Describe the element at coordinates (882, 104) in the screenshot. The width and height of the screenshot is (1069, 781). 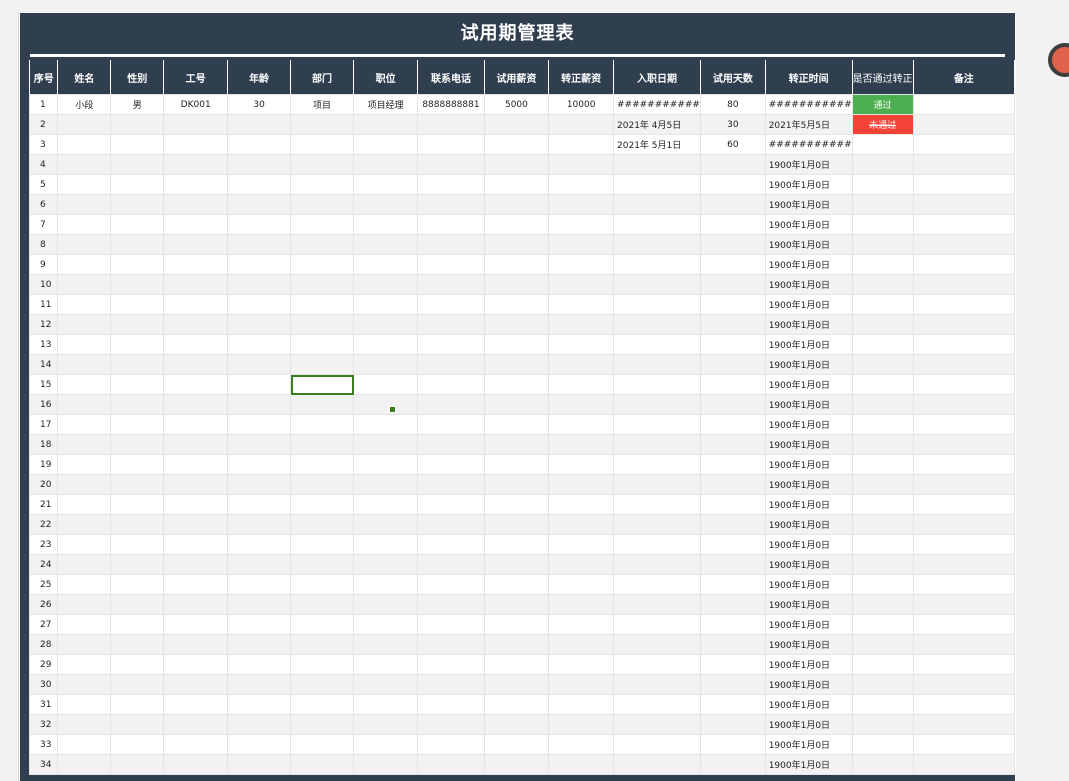
I see `cell-pass-status: 通过` at that location.